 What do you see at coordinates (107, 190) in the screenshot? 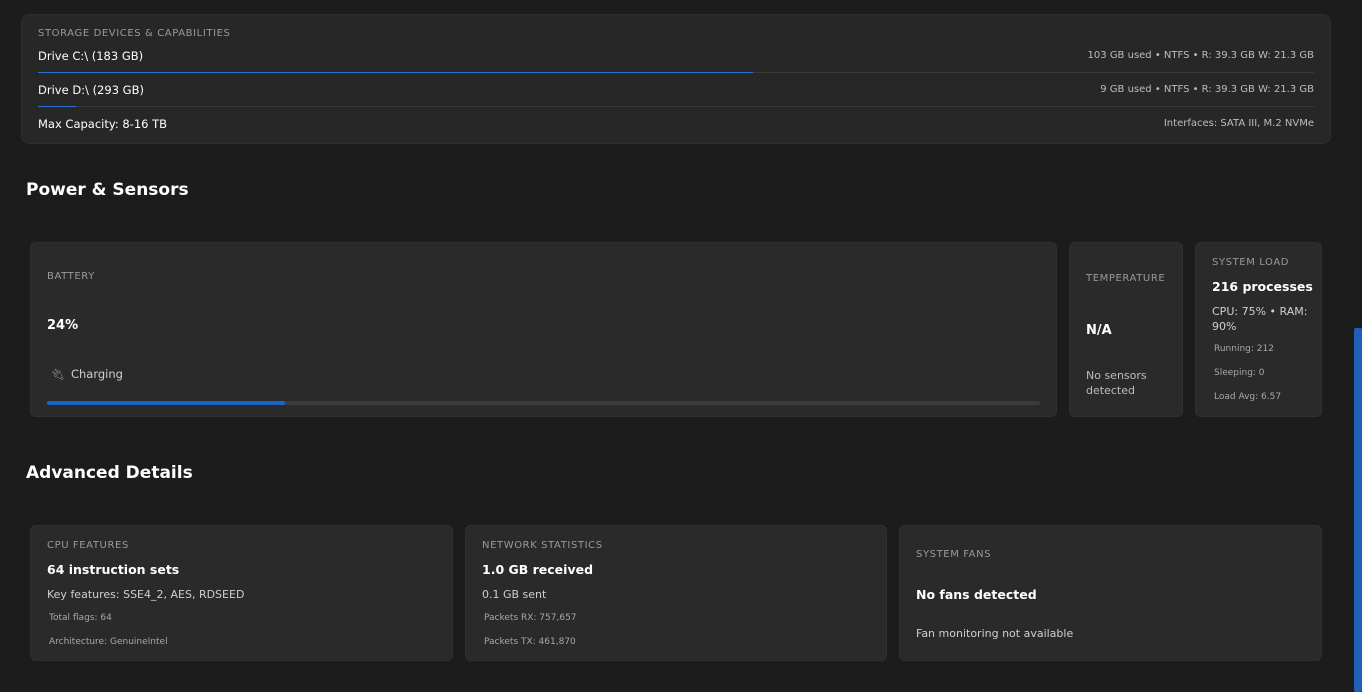
I see `power-section-title: Power & Sensors` at bounding box center [107, 190].